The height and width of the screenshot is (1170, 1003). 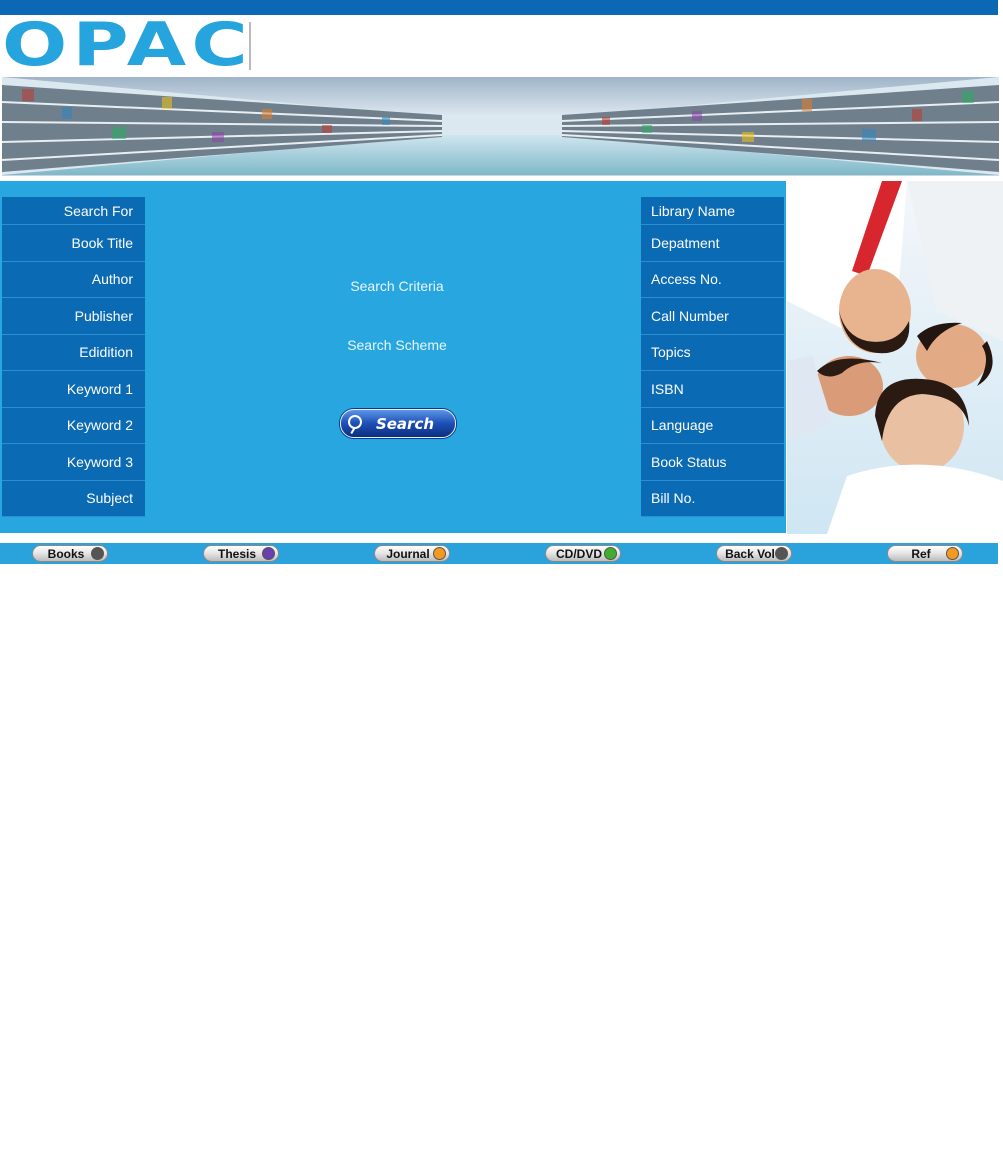 I want to click on library-shelves-banner, so click(x=500, y=126).